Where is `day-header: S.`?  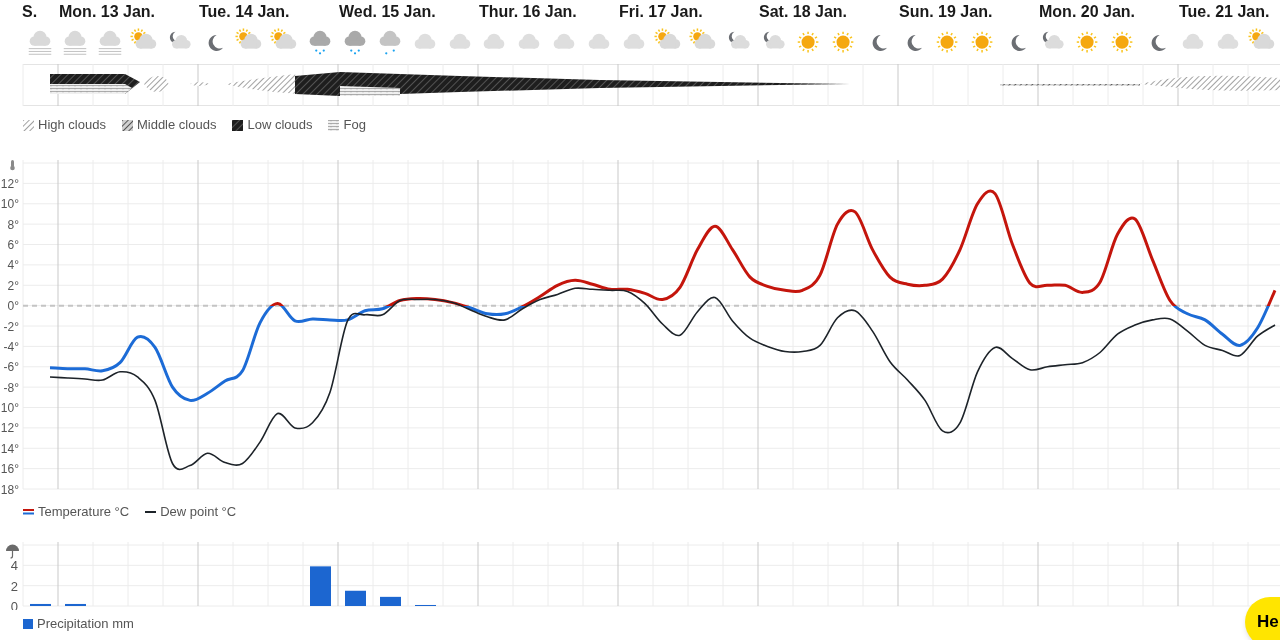 day-header: S. is located at coordinates (30, 11).